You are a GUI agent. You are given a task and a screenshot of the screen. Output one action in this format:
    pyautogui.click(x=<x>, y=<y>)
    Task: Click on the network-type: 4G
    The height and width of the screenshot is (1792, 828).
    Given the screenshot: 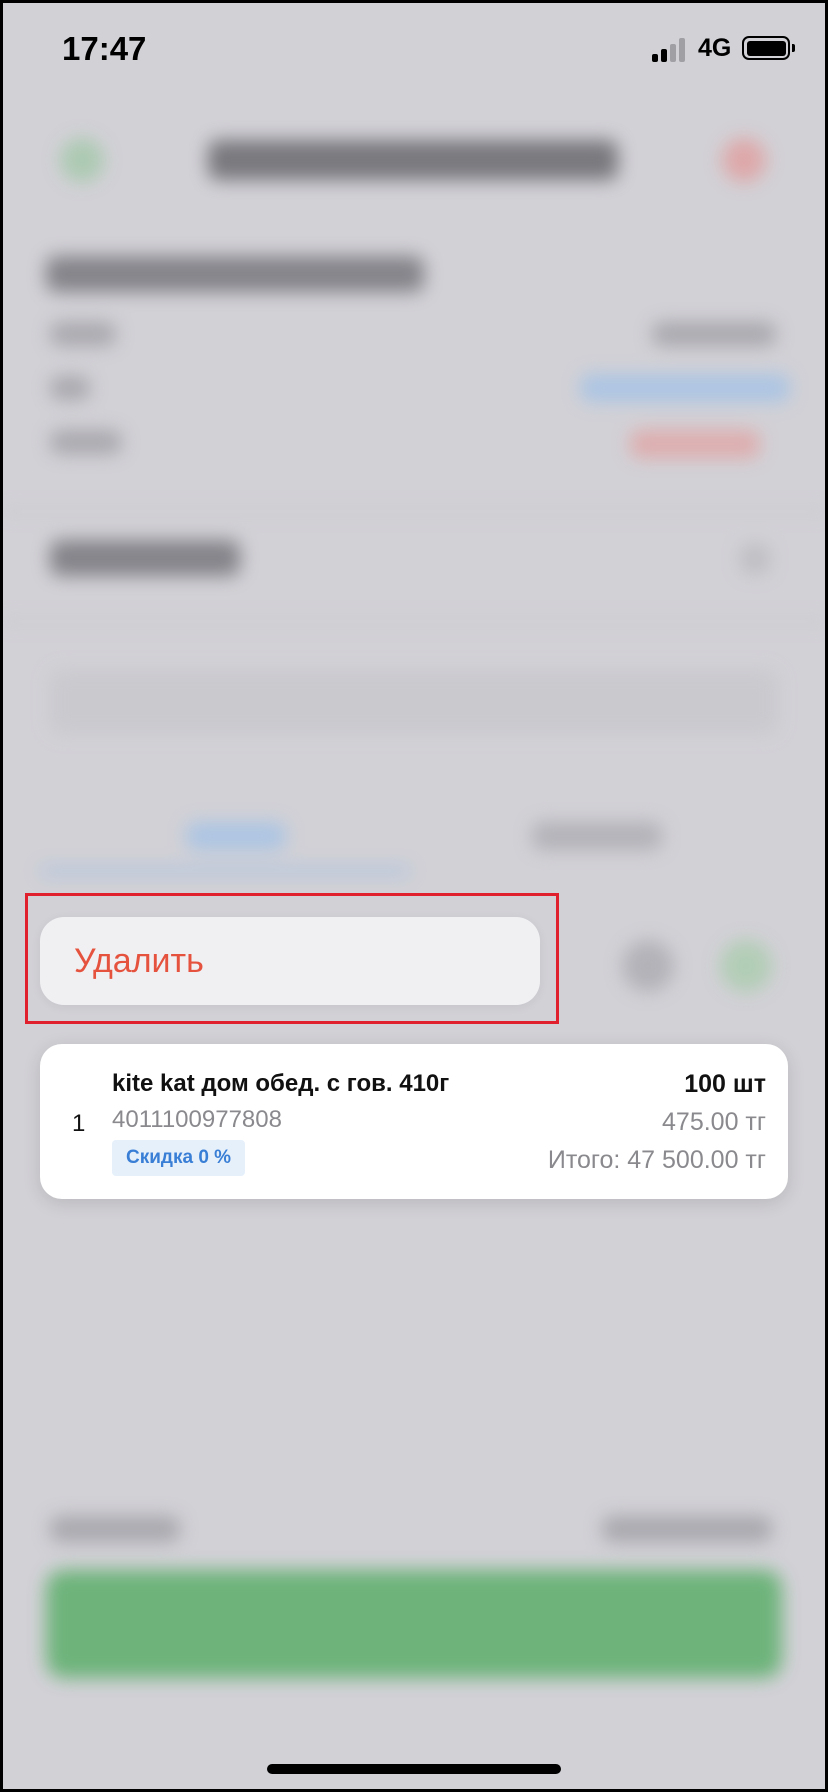 What is the action you would take?
    pyautogui.click(x=715, y=48)
    